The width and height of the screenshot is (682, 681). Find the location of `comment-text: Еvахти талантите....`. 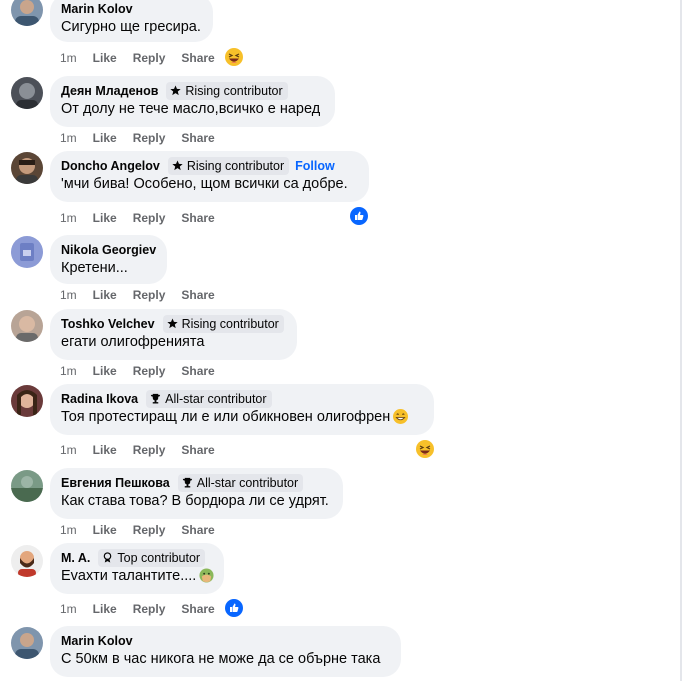

comment-text: Еvахти талантите.... is located at coordinates (137, 578).